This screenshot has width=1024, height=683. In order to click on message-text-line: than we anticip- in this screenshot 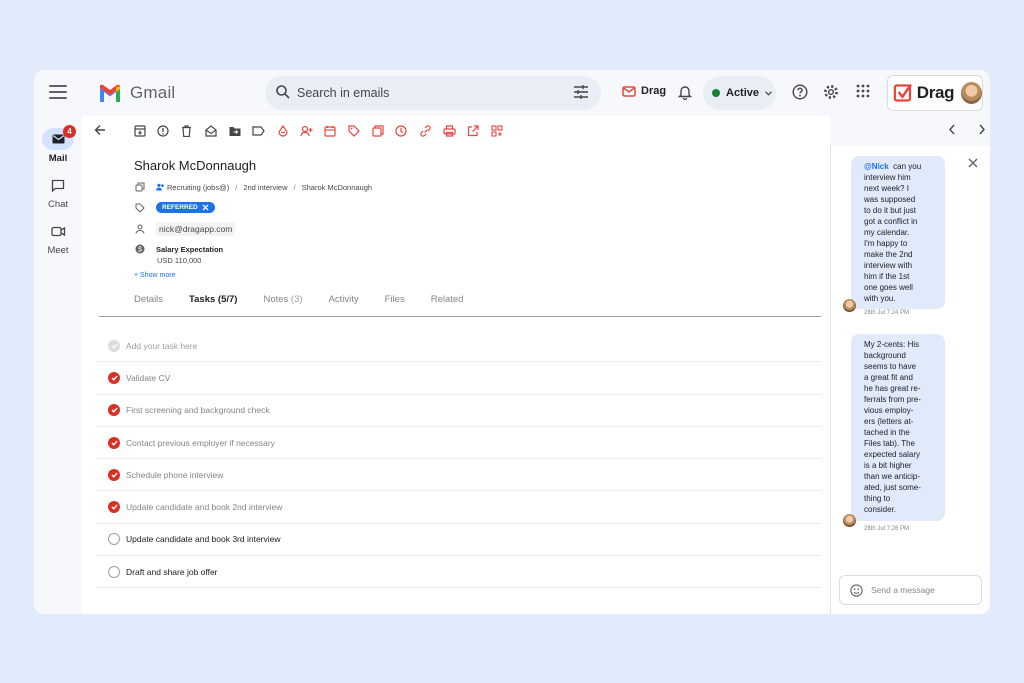, I will do `click(892, 477)`.